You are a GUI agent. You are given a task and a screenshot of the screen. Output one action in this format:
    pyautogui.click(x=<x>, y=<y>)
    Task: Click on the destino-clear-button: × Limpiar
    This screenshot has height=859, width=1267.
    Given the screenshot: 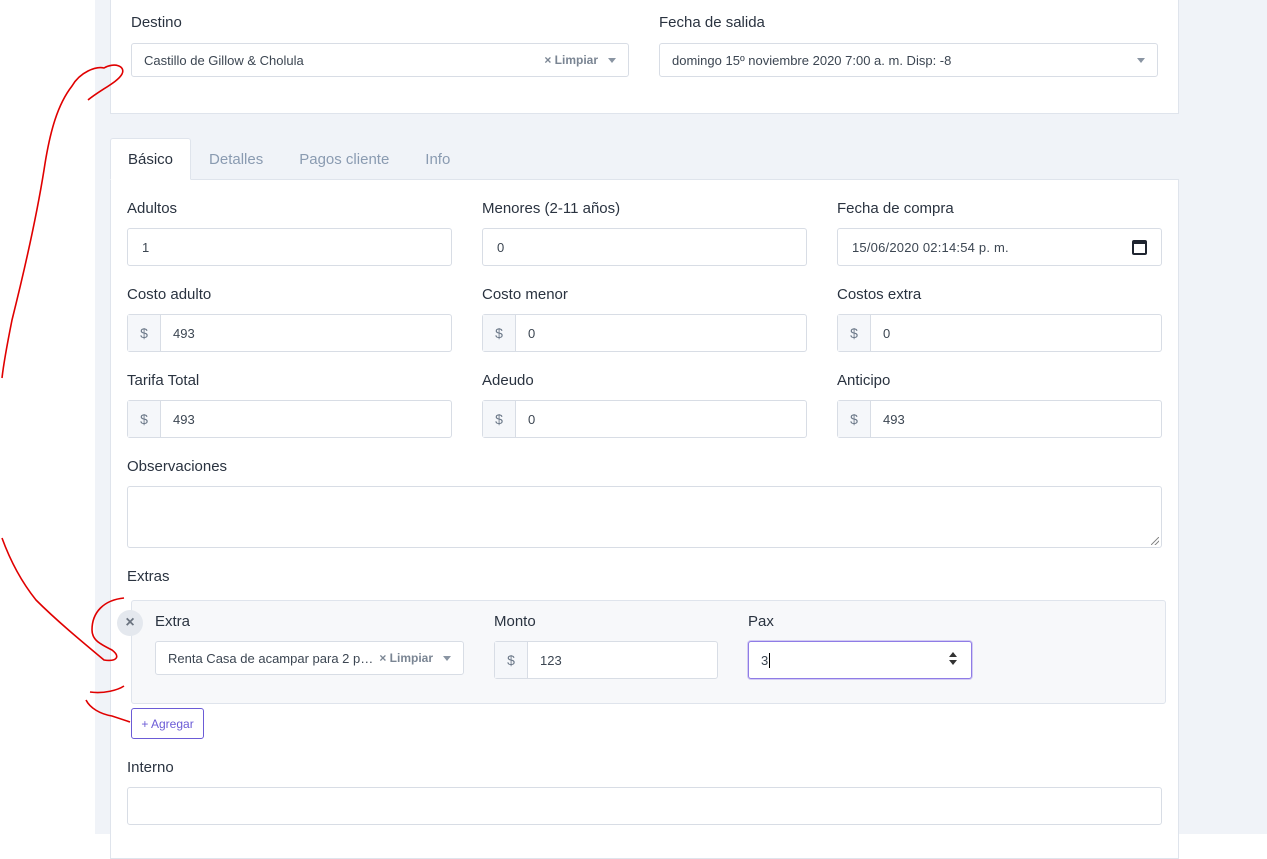 What is the action you would take?
    pyautogui.click(x=571, y=60)
    